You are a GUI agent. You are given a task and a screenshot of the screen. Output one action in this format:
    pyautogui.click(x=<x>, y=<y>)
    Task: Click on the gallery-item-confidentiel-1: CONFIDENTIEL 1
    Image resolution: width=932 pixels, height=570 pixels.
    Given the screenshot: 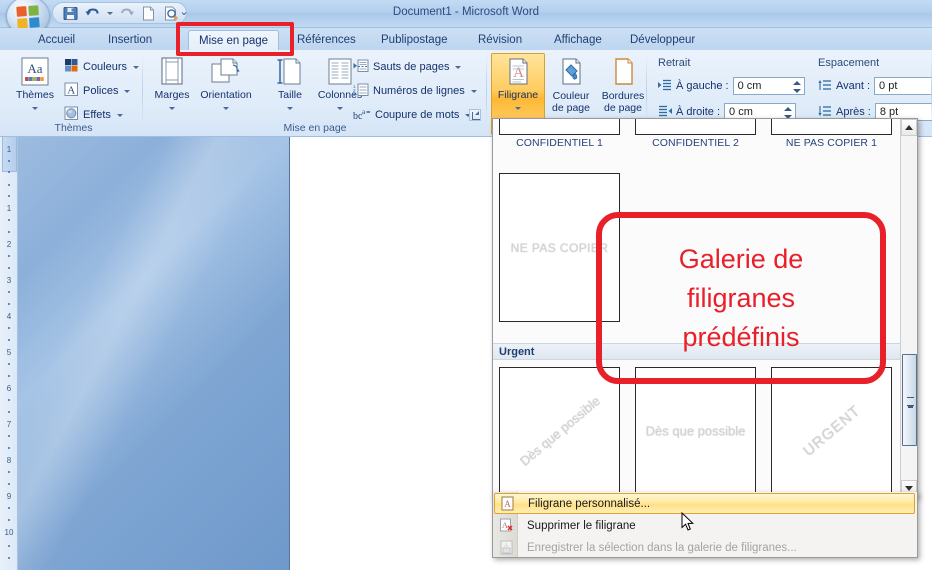 What is the action you would take?
    pyautogui.click(x=559, y=134)
    